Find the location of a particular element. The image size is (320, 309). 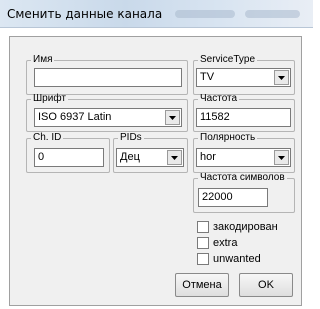

polarity-select: hor is located at coordinates (243, 157).